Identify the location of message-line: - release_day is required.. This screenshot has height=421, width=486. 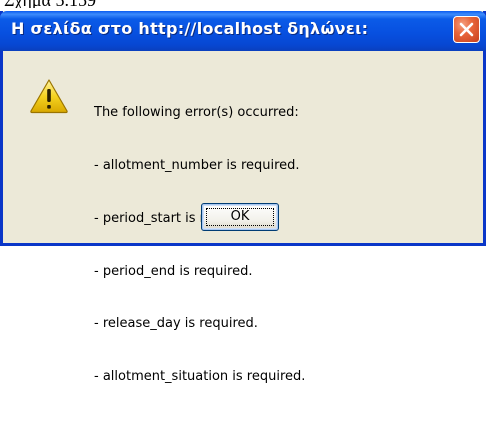
(176, 324).